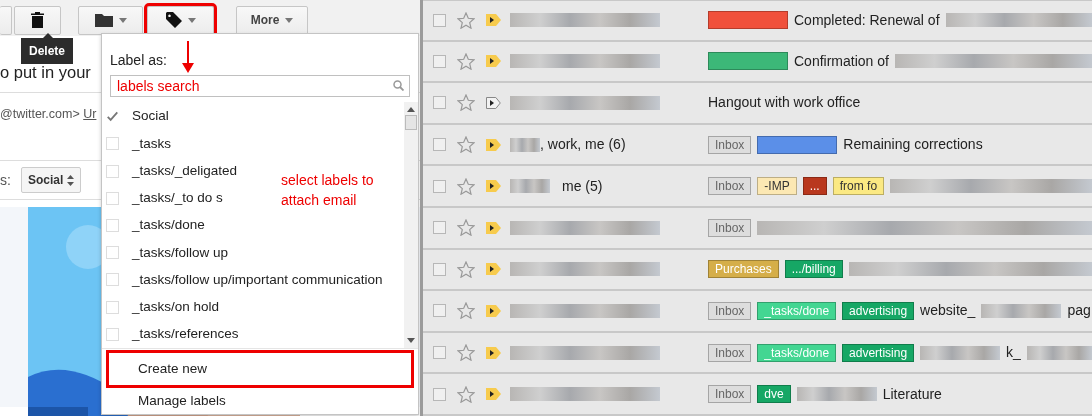 The image size is (1092, 416). What do you see at coordinates (170, 334) in the screenshot?
I see `label-option: _tasks/references` at bounding box center [170, 334].